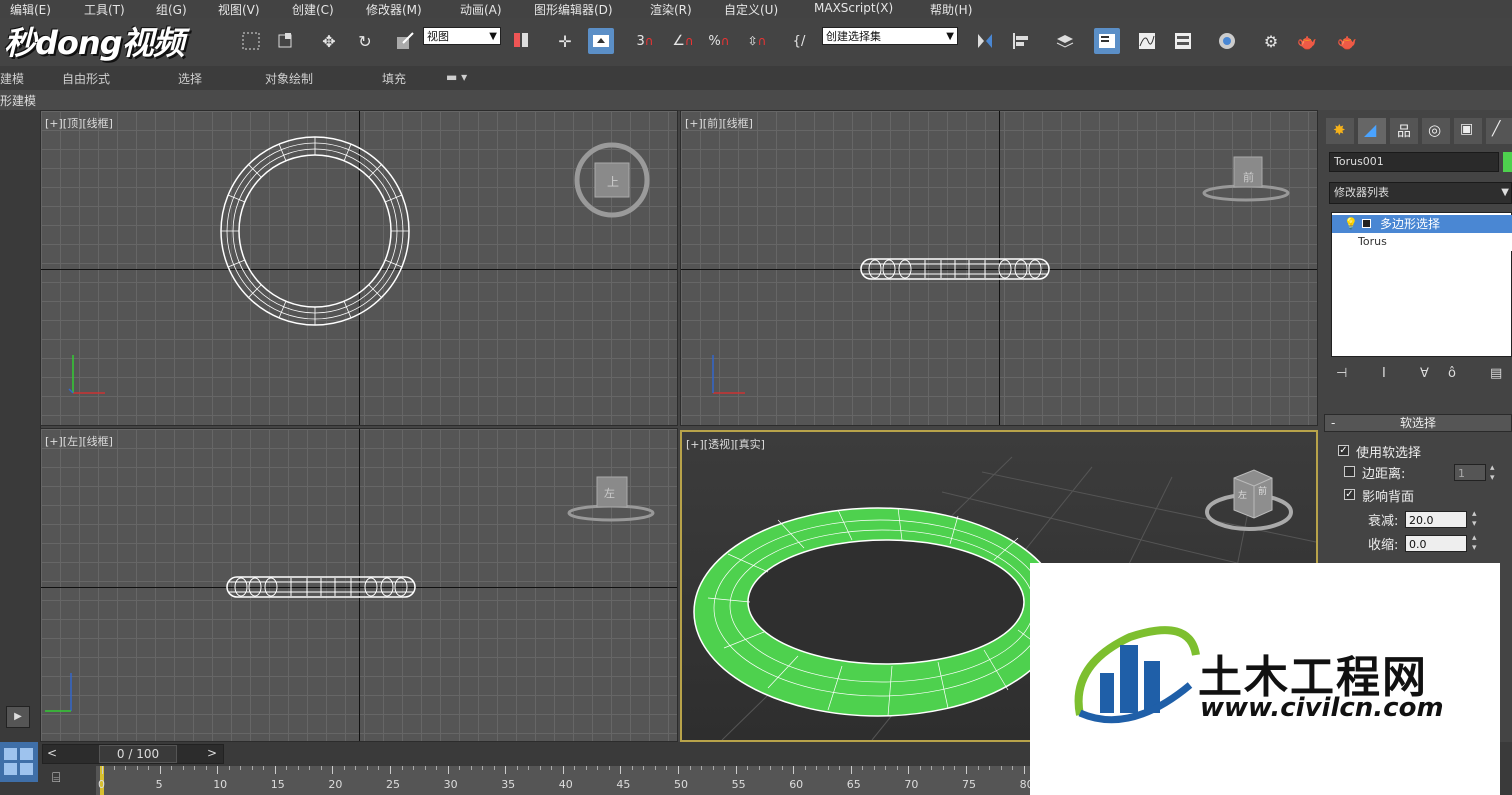  I want to click on menu-maxscript: MAXScript(X), so click(853, 8).